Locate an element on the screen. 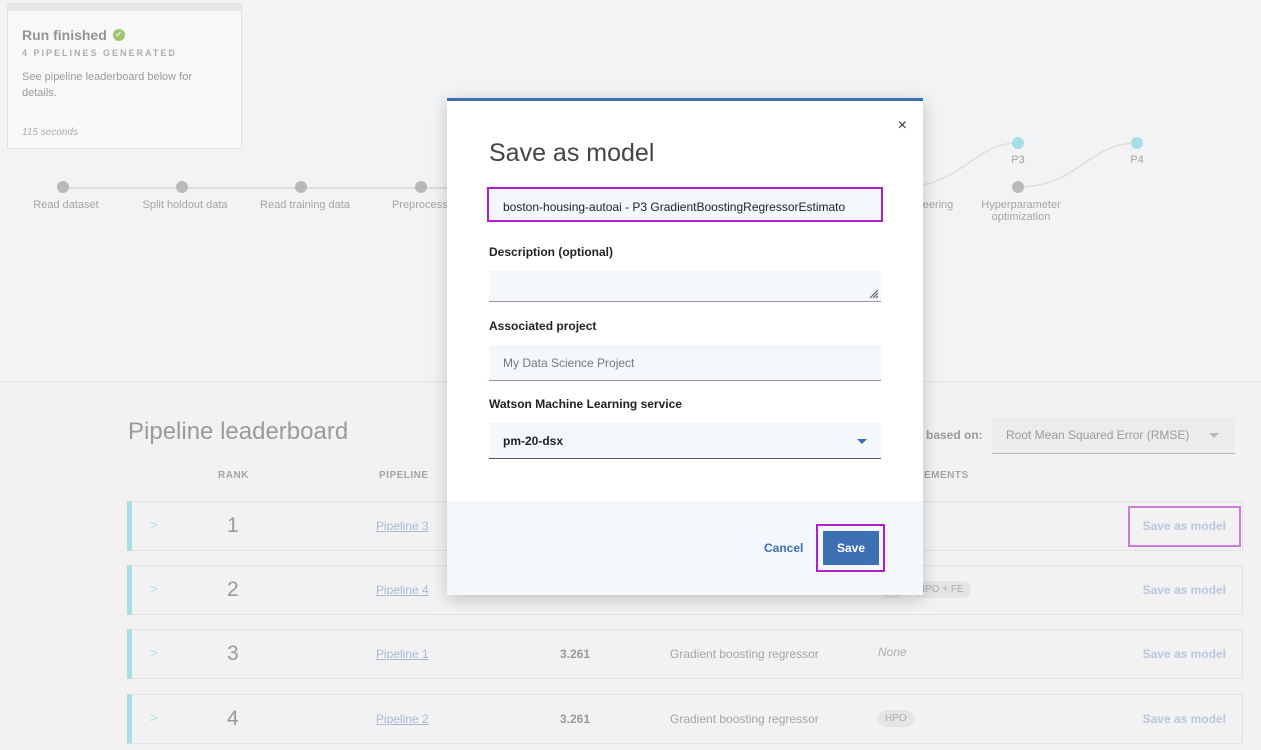 The image size is (1261, 750). cancel-button: Cancel is located at coordinates (783, 548).